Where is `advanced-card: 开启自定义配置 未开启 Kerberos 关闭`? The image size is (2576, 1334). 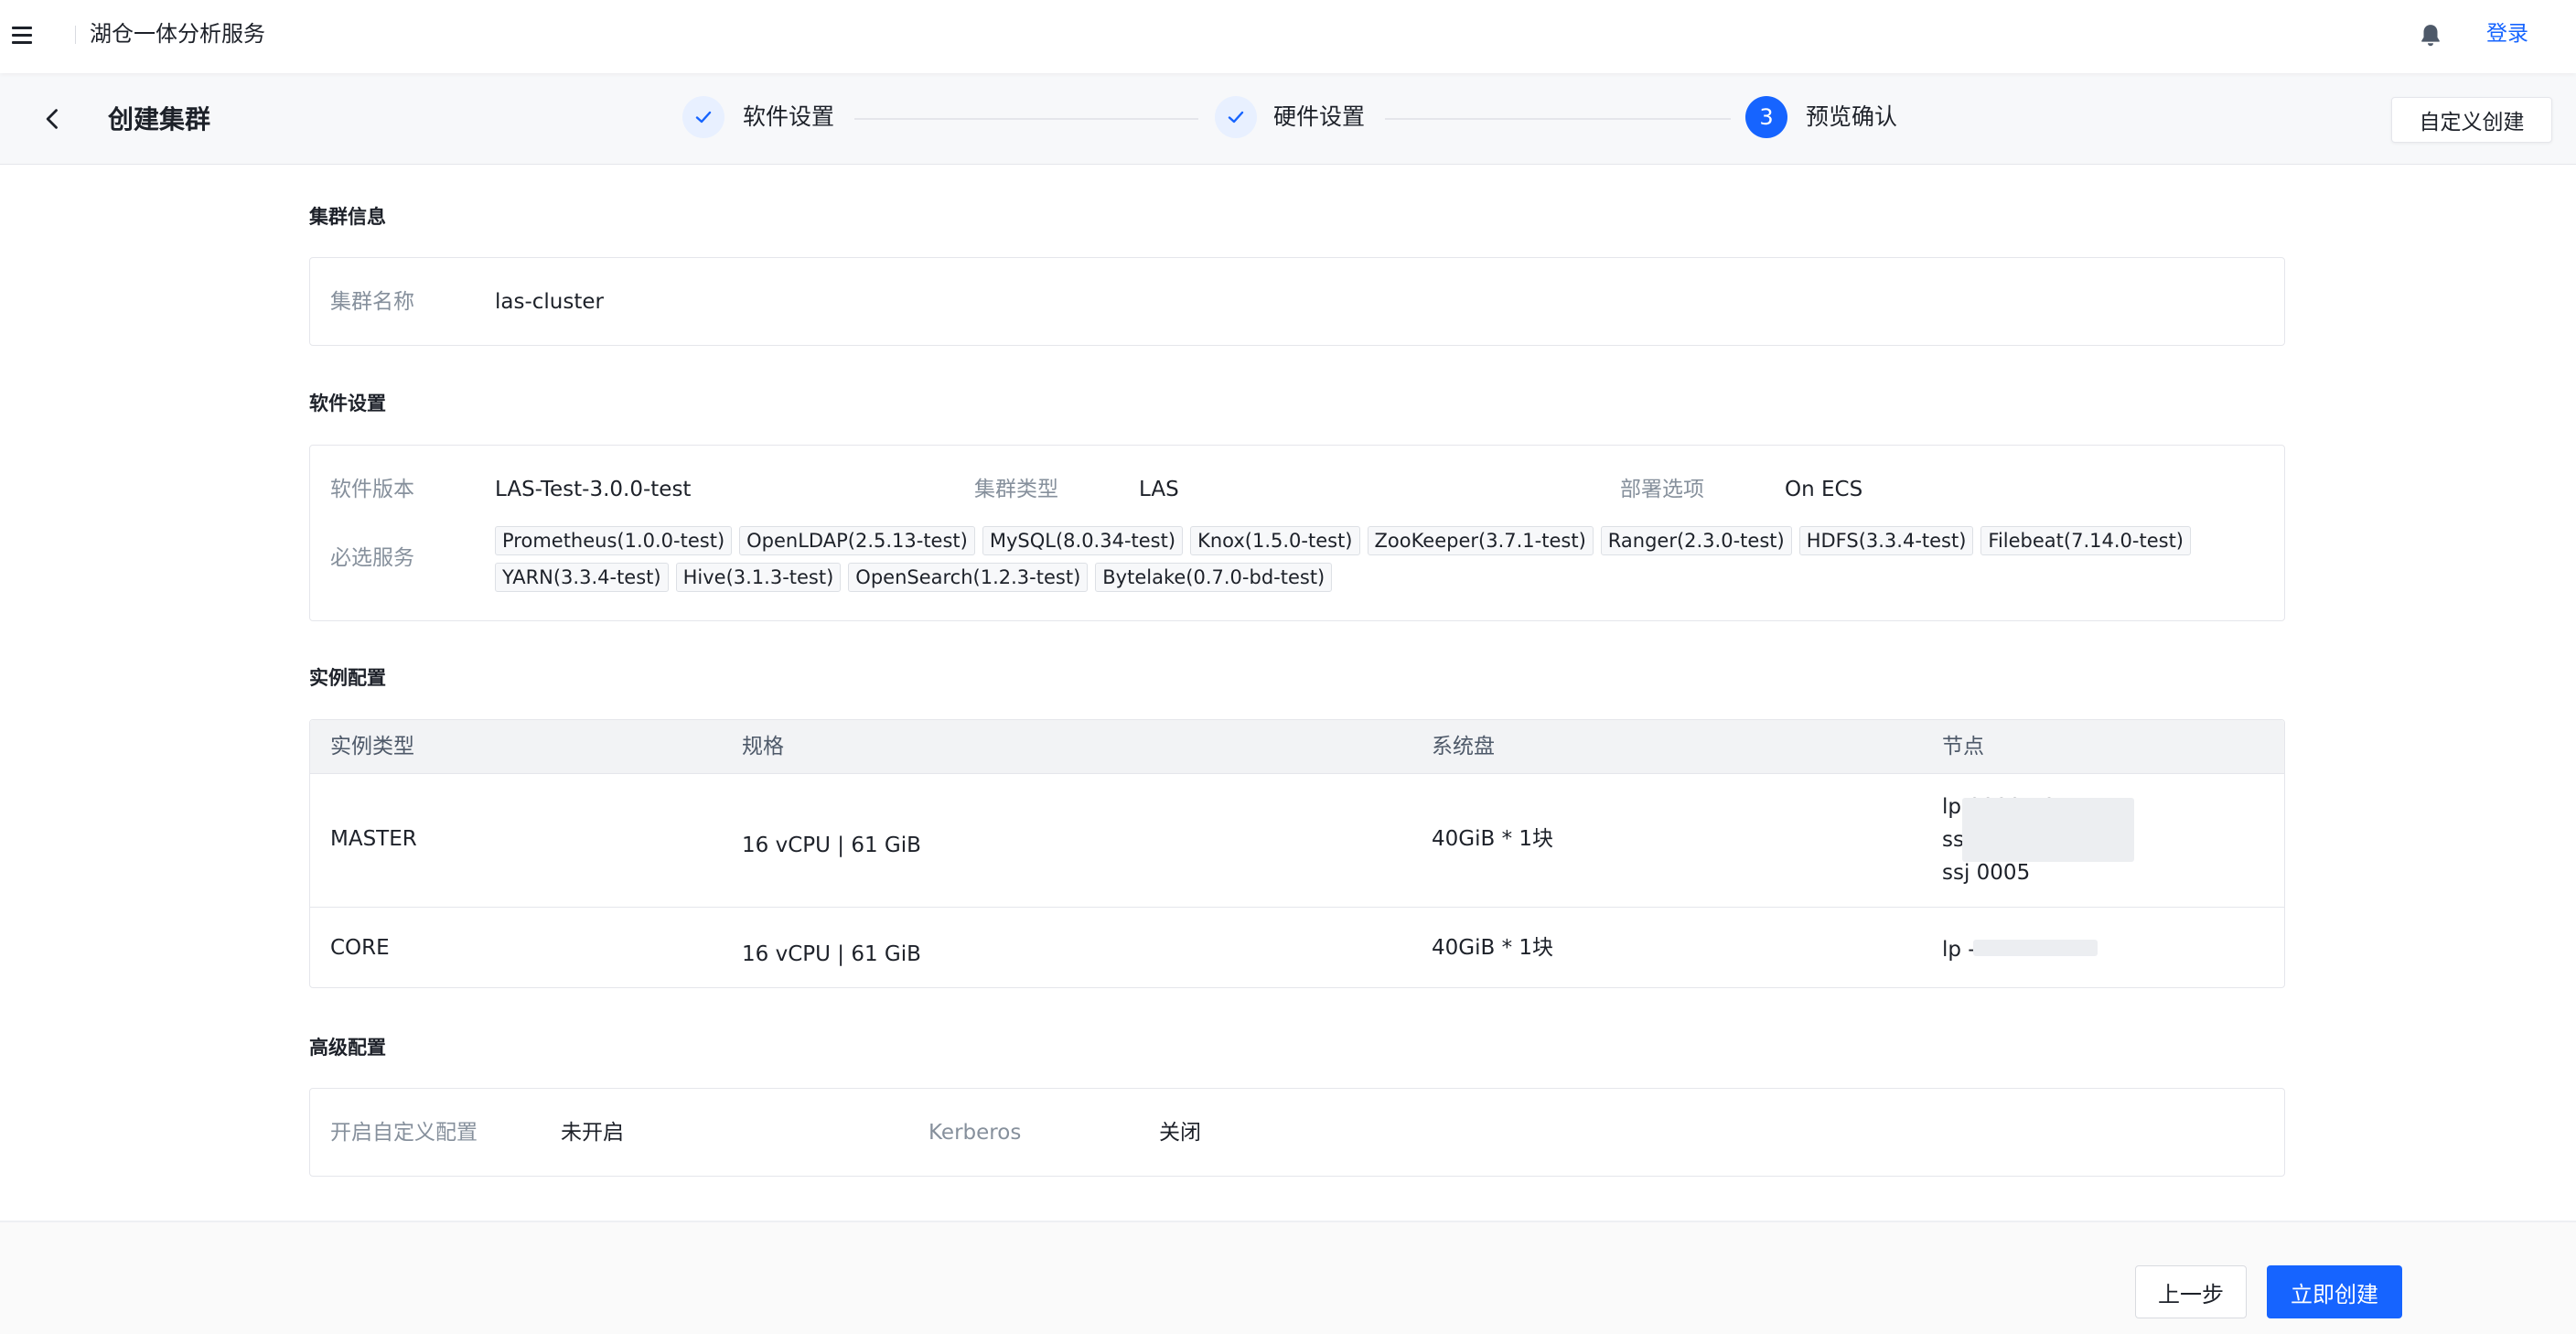 advanced-card: 开启自定义配置 未开启 Kerberos 关闭 is located at coordinates (1297, 1132).